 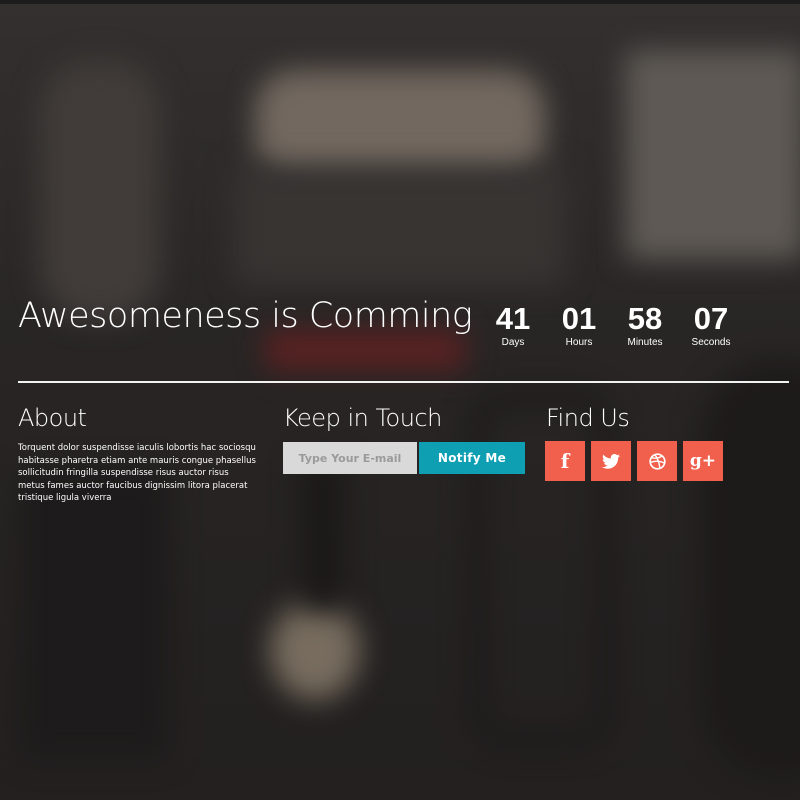 I want to click on social-links: f g+, so click(x=637, y=461).